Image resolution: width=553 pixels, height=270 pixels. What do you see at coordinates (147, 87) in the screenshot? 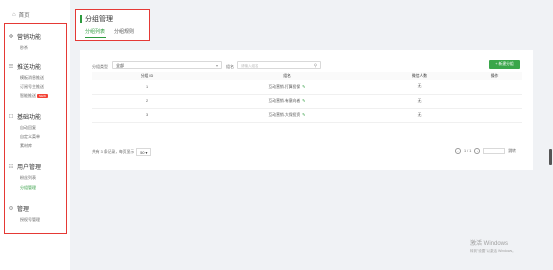
I see `cell-id: 1` at bounding box center [147, 87].